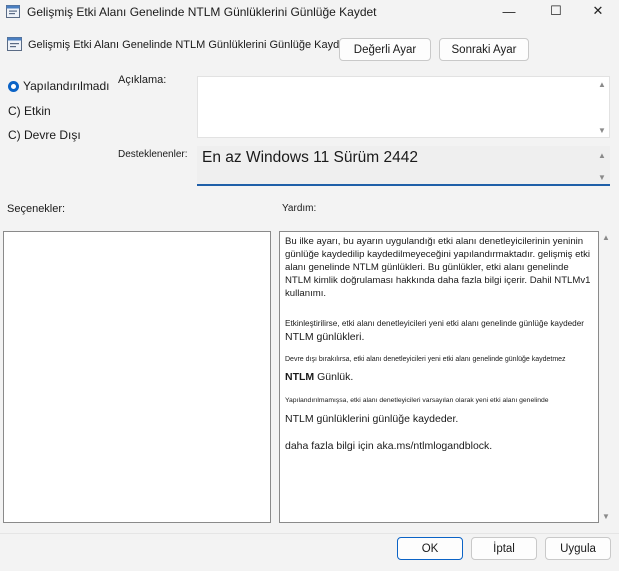  Describe the element at coordinates (13, 86) in the screenshot. I see `radio-selected-icon` at that location.